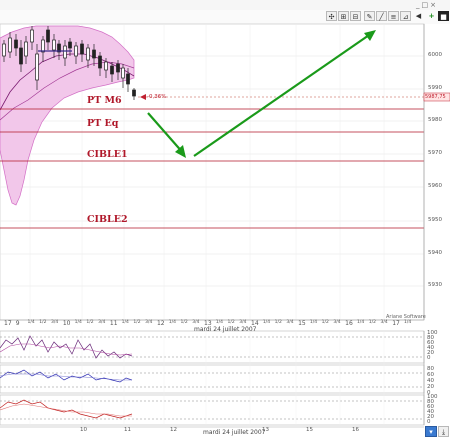 The height and width of the screenshot is (438, 450). What do you see at coordinates (435, 97) in the screenshot?
I see `last-price-tag: 5987,75` at bounding box center [435, 97].